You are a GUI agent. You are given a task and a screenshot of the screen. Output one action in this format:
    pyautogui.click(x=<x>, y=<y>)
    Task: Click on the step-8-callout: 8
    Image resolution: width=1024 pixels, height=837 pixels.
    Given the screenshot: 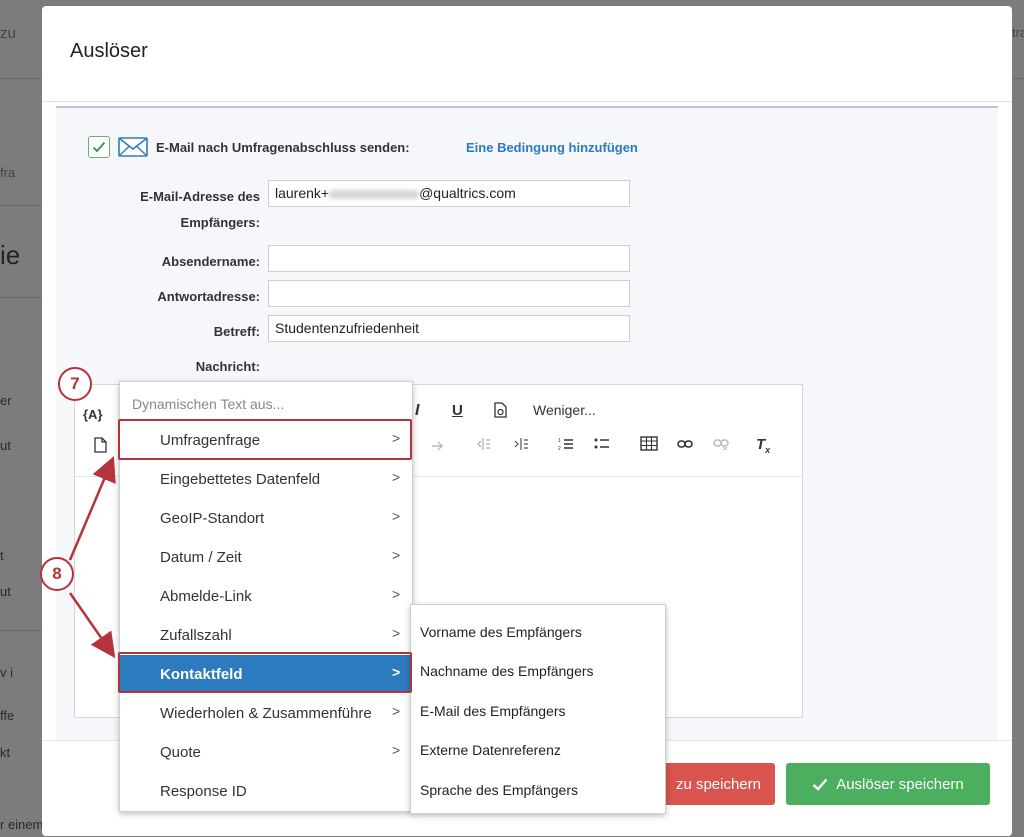 What is the action you would take?
    pyautogui.click(x=57, y=574)
    